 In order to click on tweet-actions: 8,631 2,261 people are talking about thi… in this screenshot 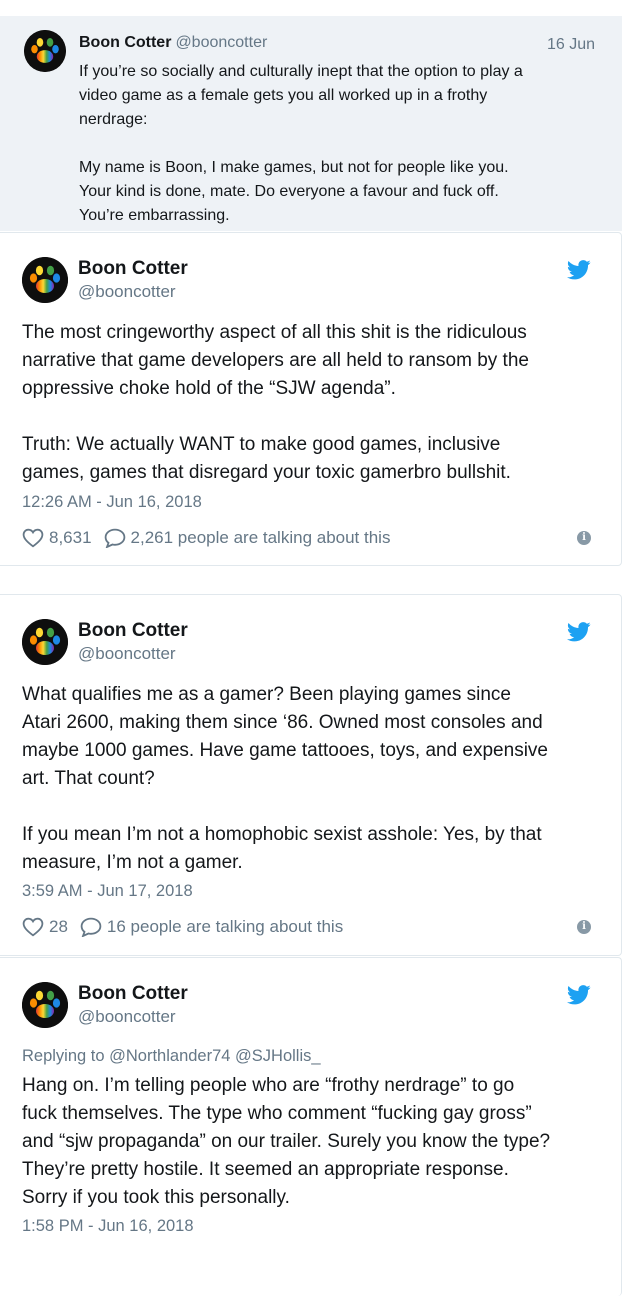, I will do `click(206, 538)`.